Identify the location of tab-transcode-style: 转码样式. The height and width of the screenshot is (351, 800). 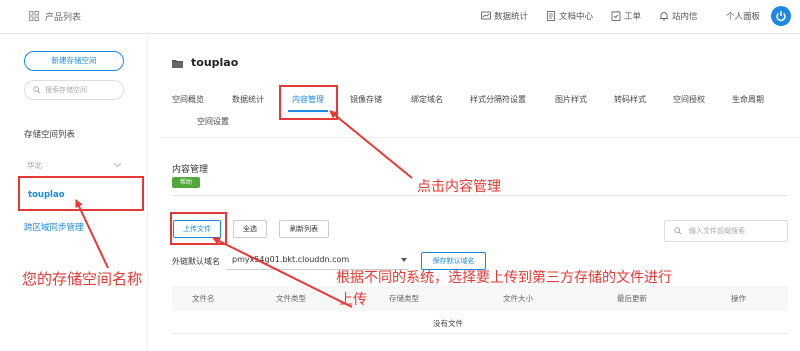
(630, 99).